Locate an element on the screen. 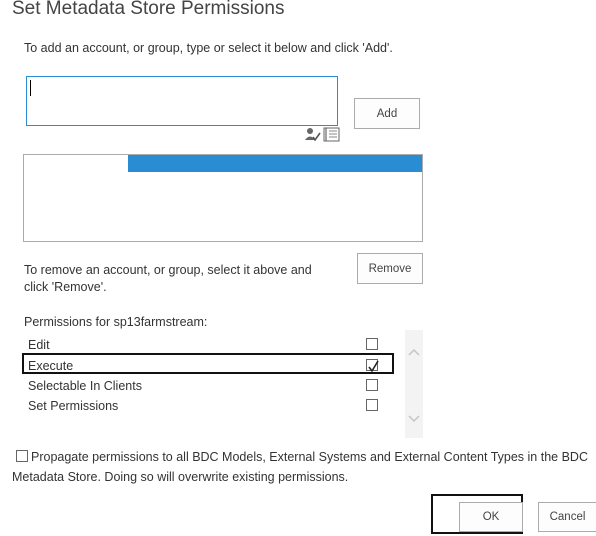 This screenshot has height=536, width=596. execute-highlight-frame is located at coordinates (208, 363).